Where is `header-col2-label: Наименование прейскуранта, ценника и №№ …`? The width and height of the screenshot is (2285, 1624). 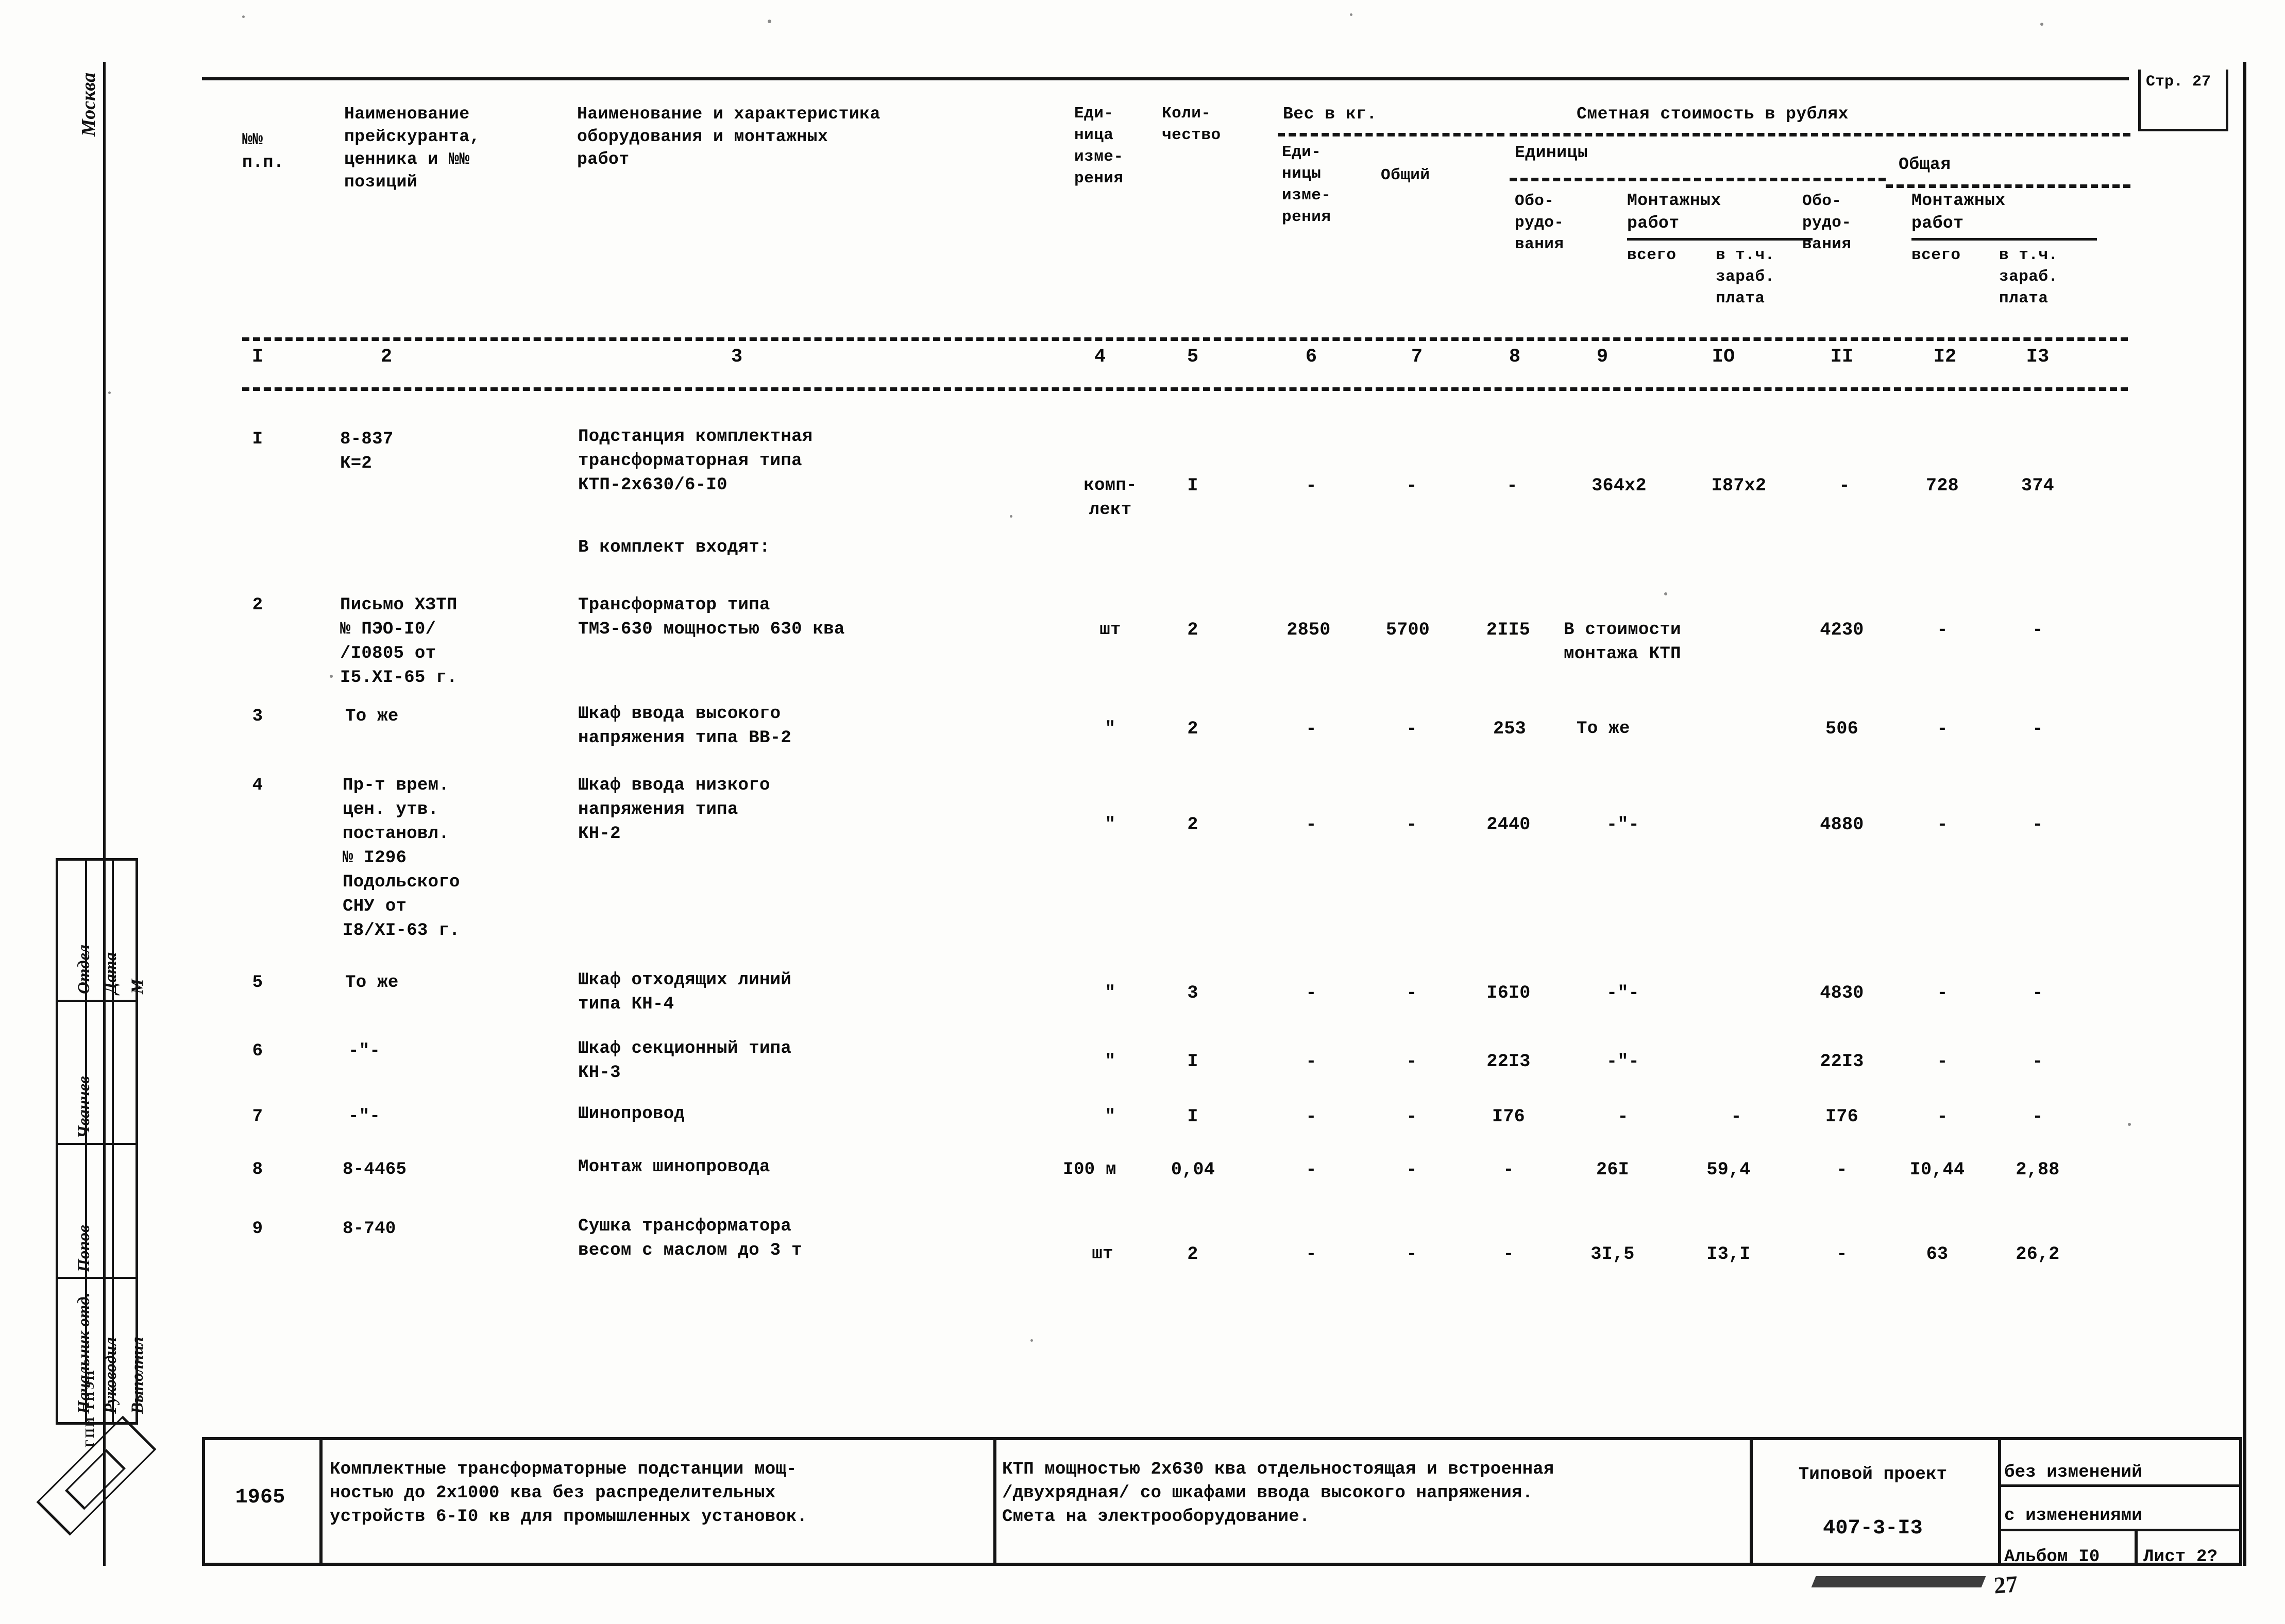 header-col2-label: Наименование прейскуранта, ценника и №№ … is located at coordinates (412, 148).